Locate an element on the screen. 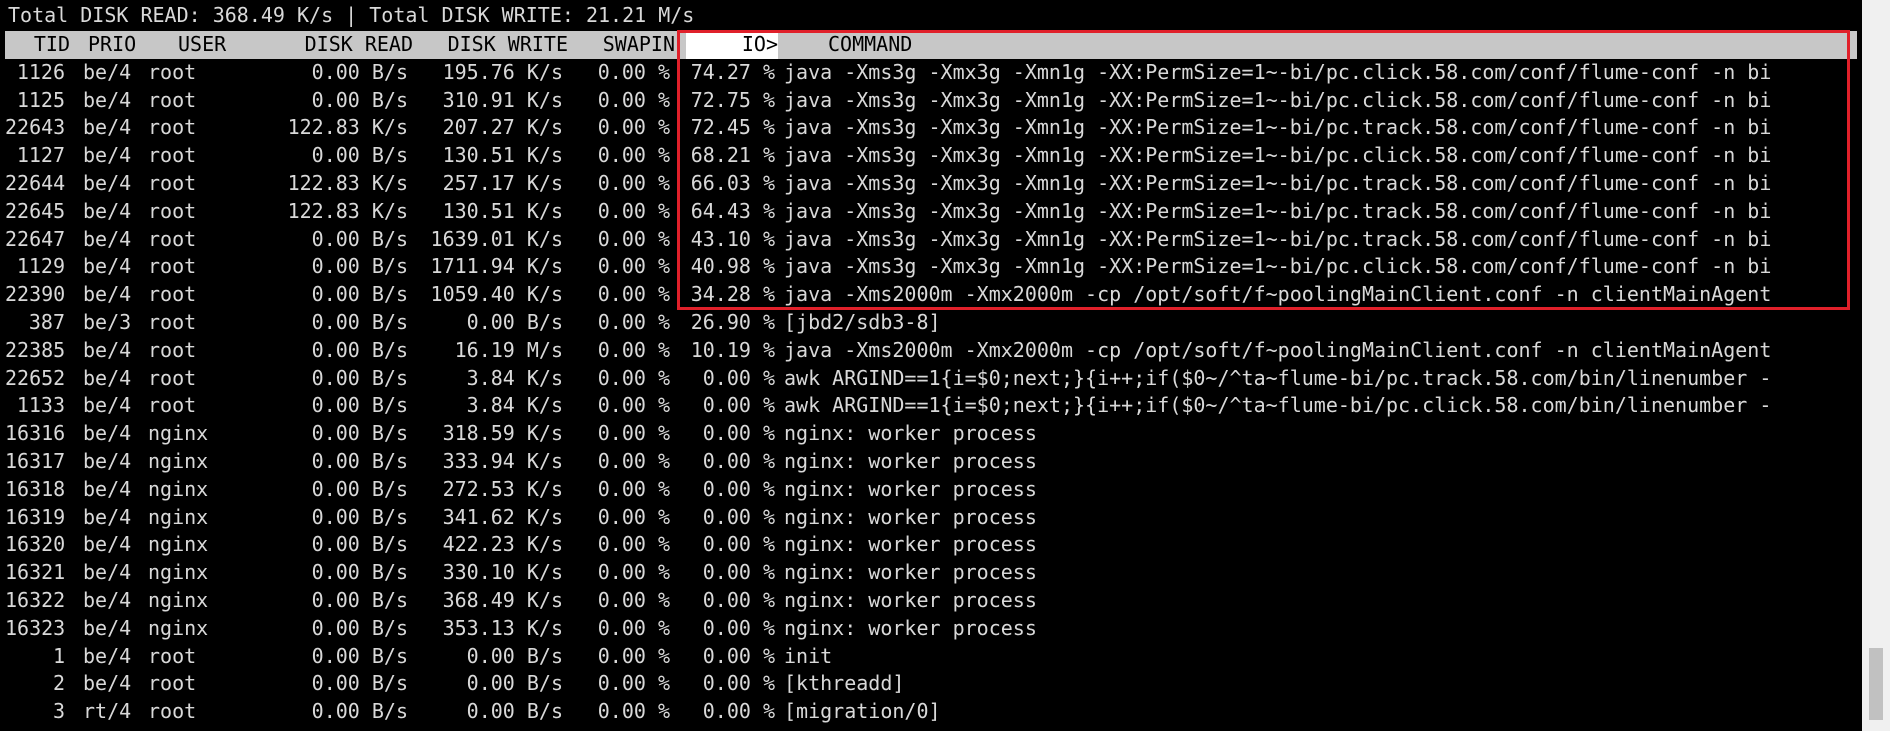 This screenshot has height=731, width=1890. row-disk-write: 310.91 K/s is located at coordinates (502, 99).